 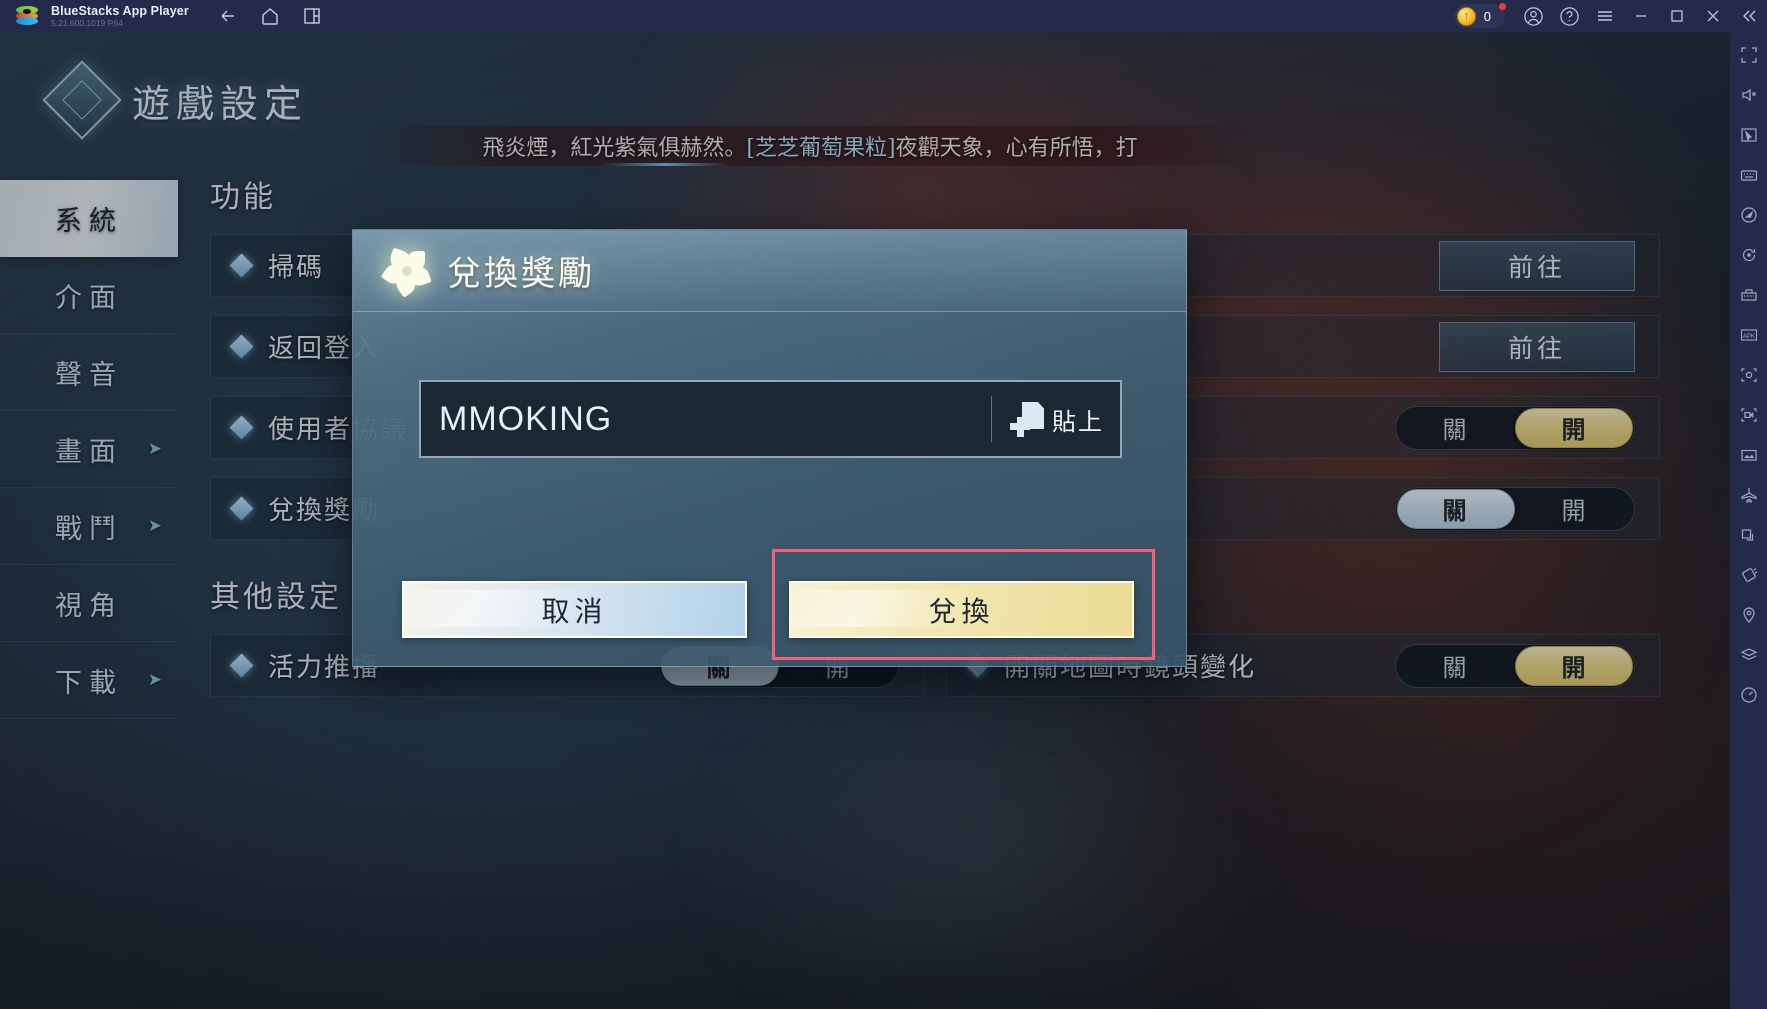 I want to click on collapse-icon, so click(x=1749, y=16).